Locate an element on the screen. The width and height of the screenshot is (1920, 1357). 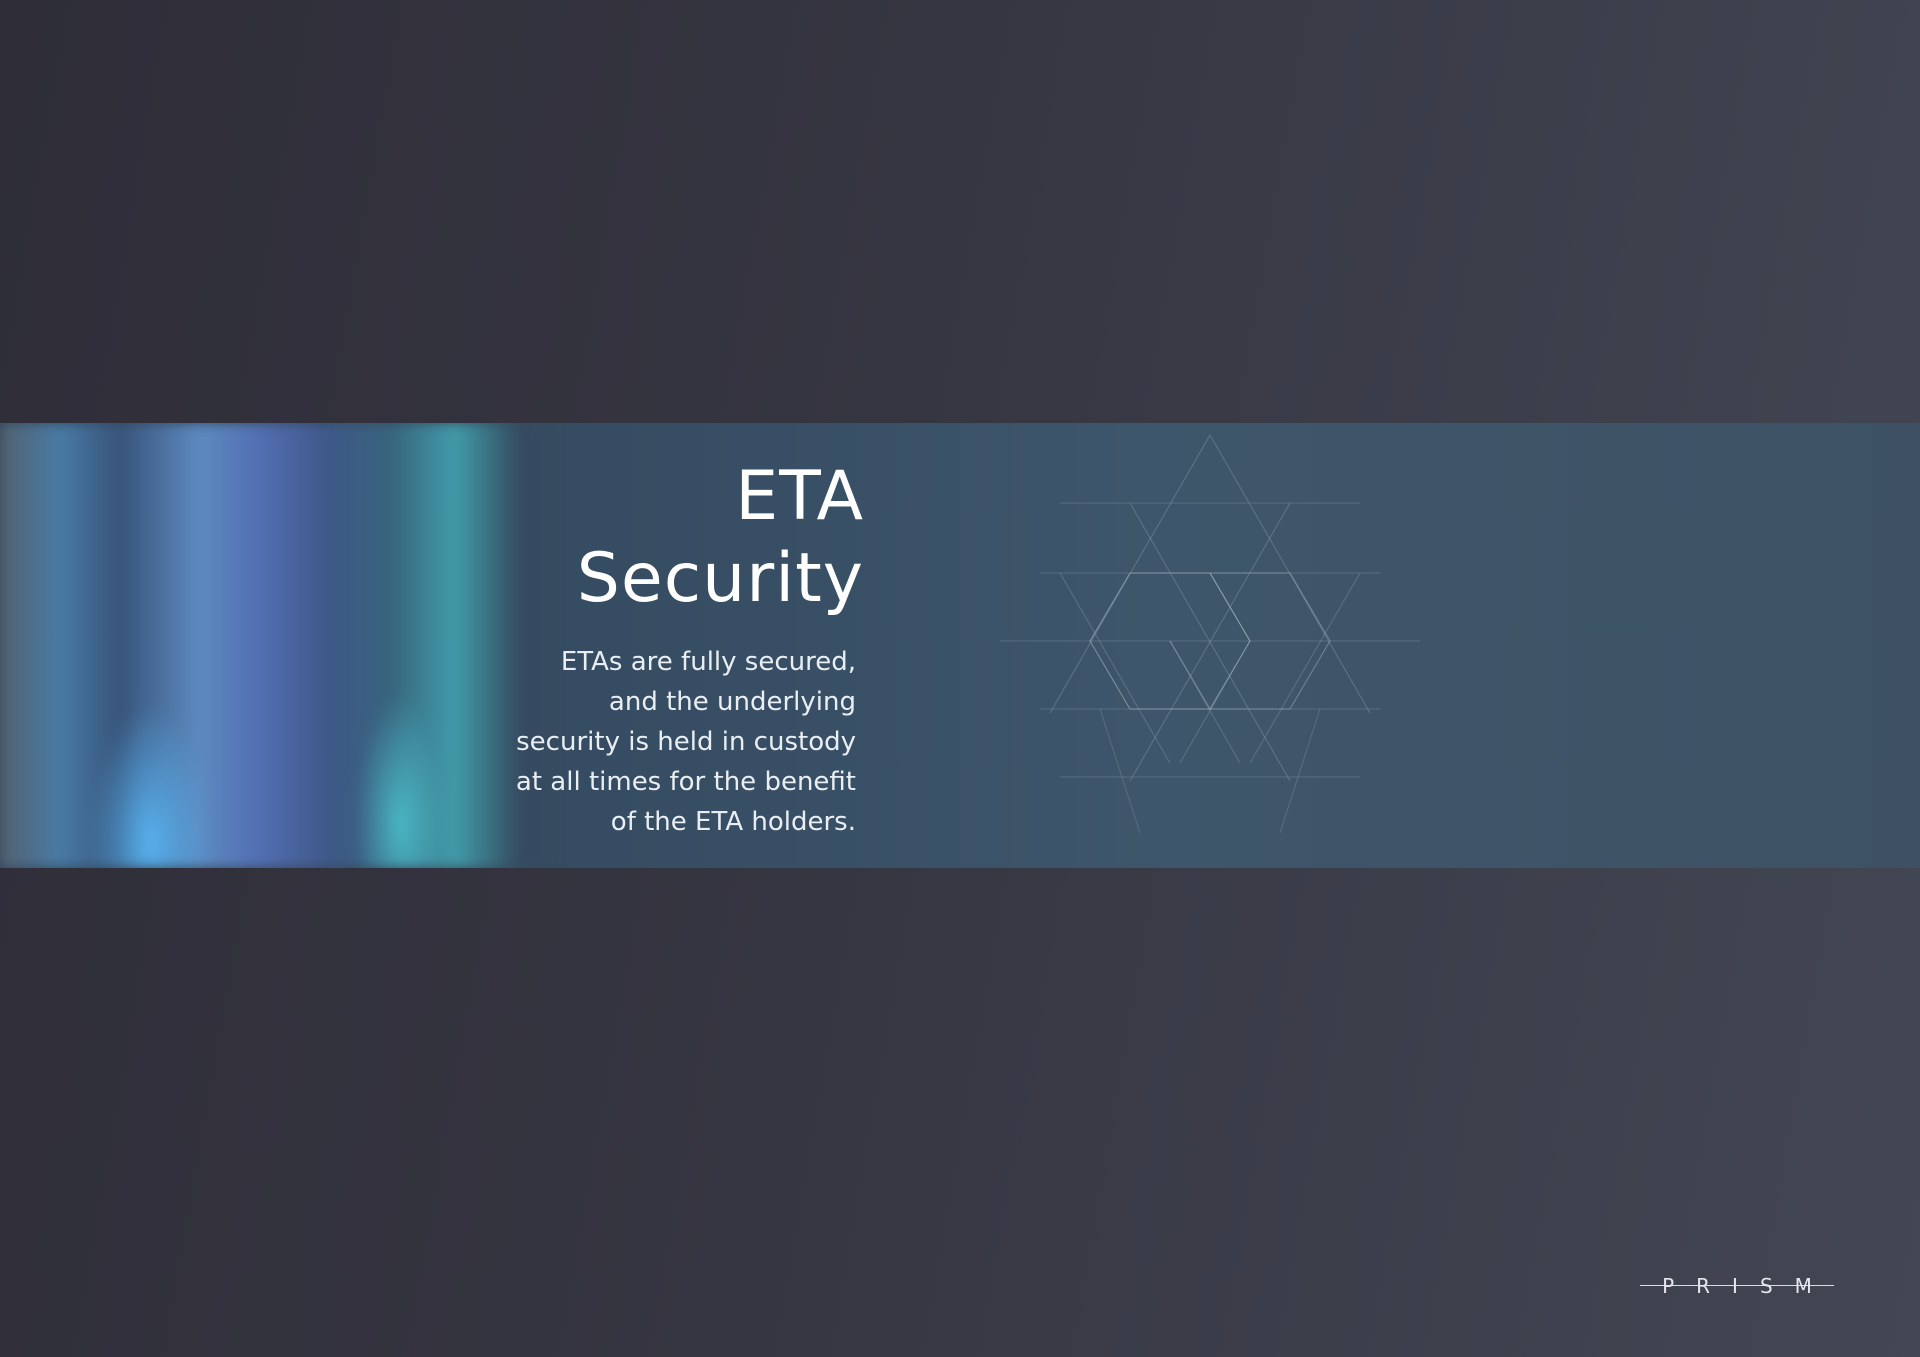
body-line: ETAs are fully secured, is located at coordinates (708, 662).